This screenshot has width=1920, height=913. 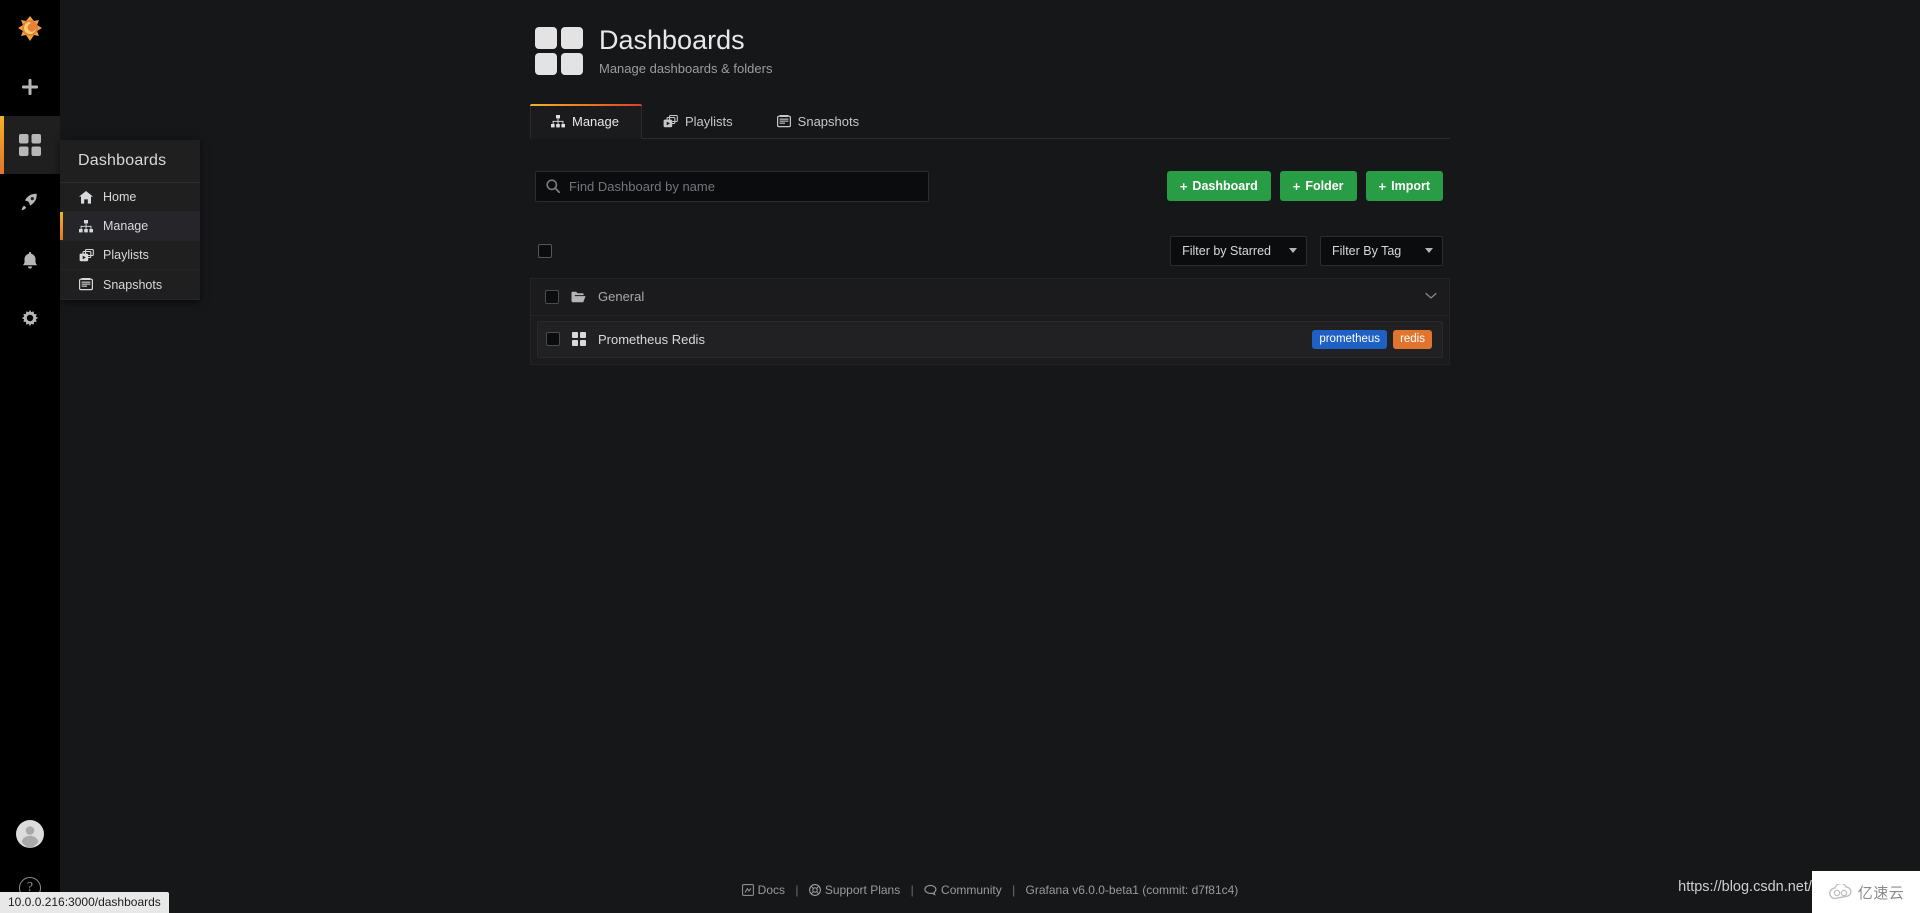 What do you see at coordinates (990, 297) in the screenshot?
I see `folder-row-general: General` at bounding box center [990, 297].